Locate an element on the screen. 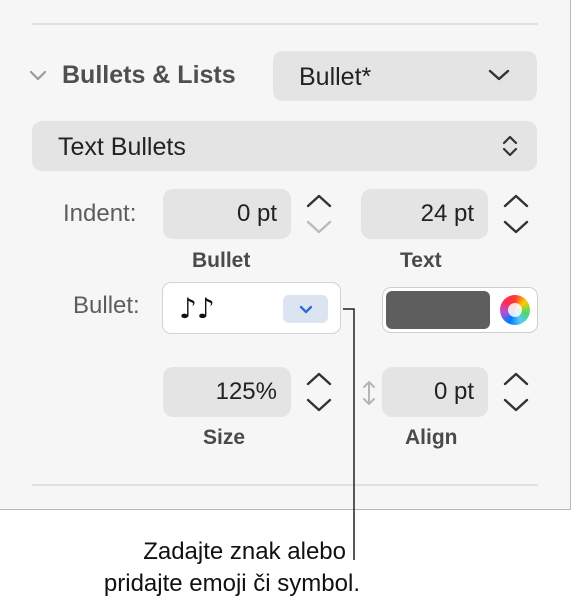 The image size is (572, 604). bullet-type-popup: Text Bullets is located at coordinates (284, 146).